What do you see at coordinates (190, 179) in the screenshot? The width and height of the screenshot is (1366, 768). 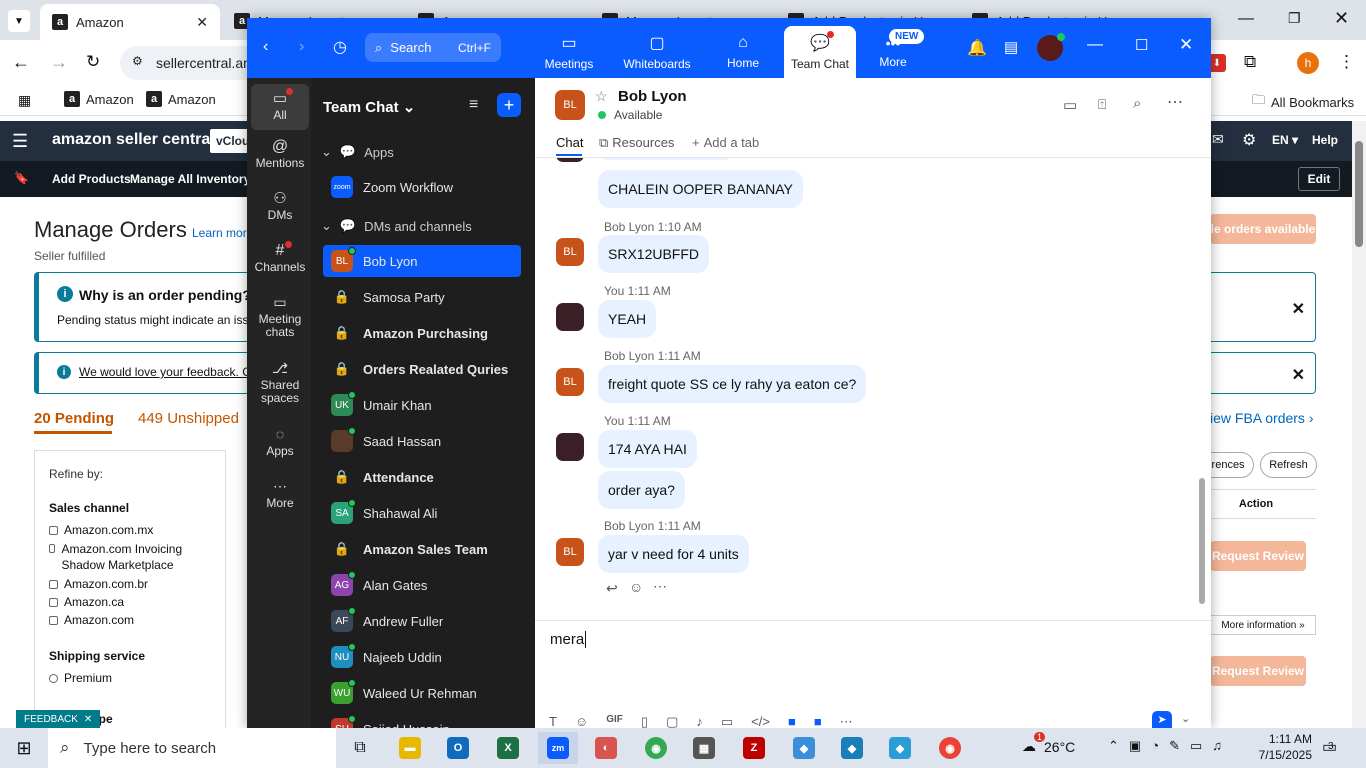 I see `nav-manage-inventory: Manage All Inventory` at bounding box center [190, 179].